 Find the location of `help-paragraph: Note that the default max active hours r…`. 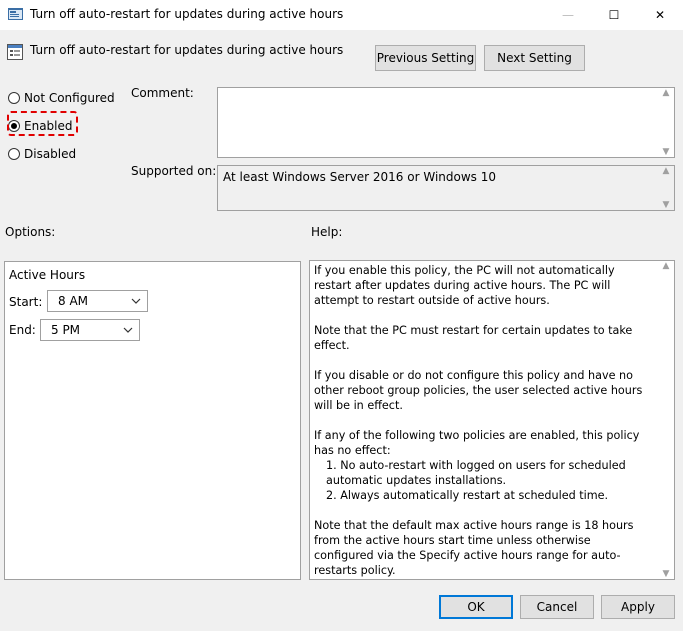

help-paragraph: Note that the default max active hours r… is located at coordinates (474, 548).